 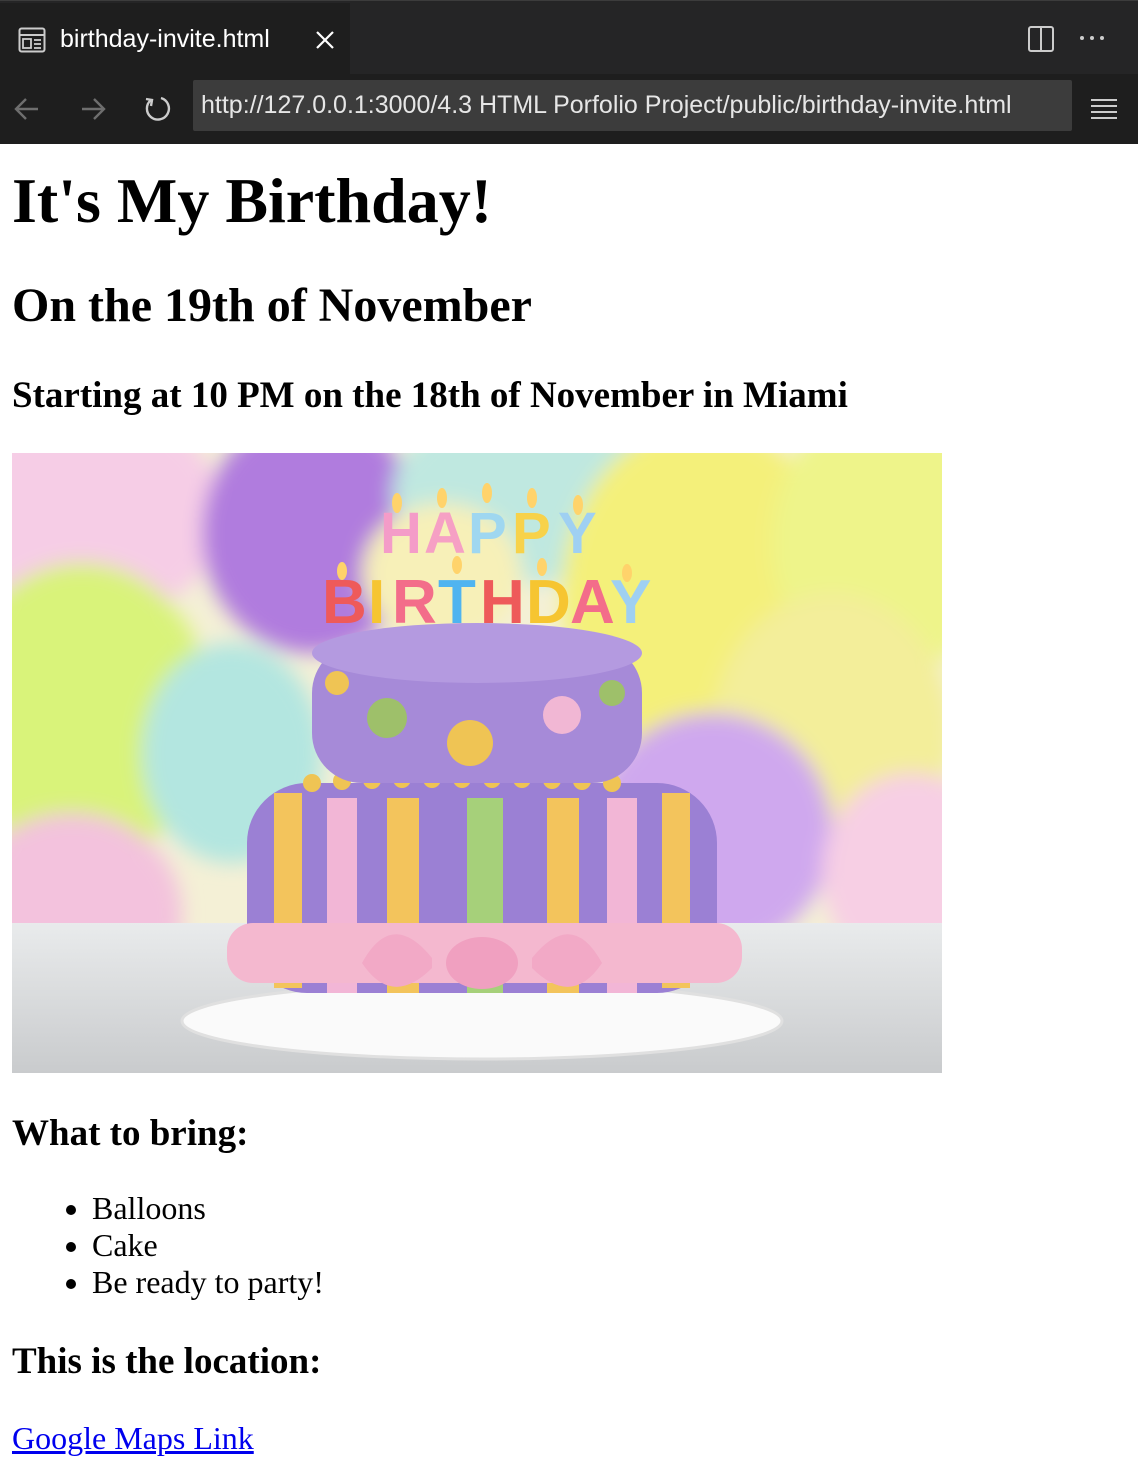 I want to click on tab-bar: birthday-invite.html, so click(x=569, y=37).